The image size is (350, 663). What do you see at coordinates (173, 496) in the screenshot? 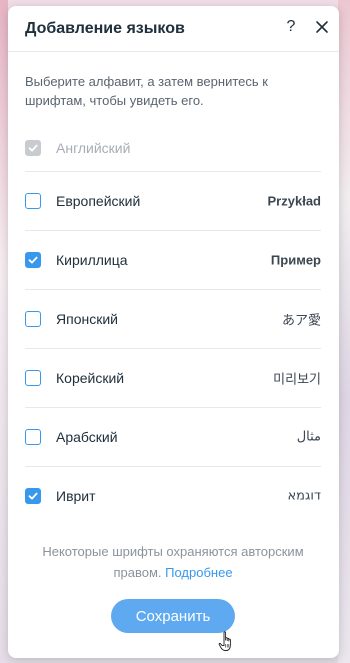
I see `language-row: Иврит דוגמא` at bounding box center [173, 496].